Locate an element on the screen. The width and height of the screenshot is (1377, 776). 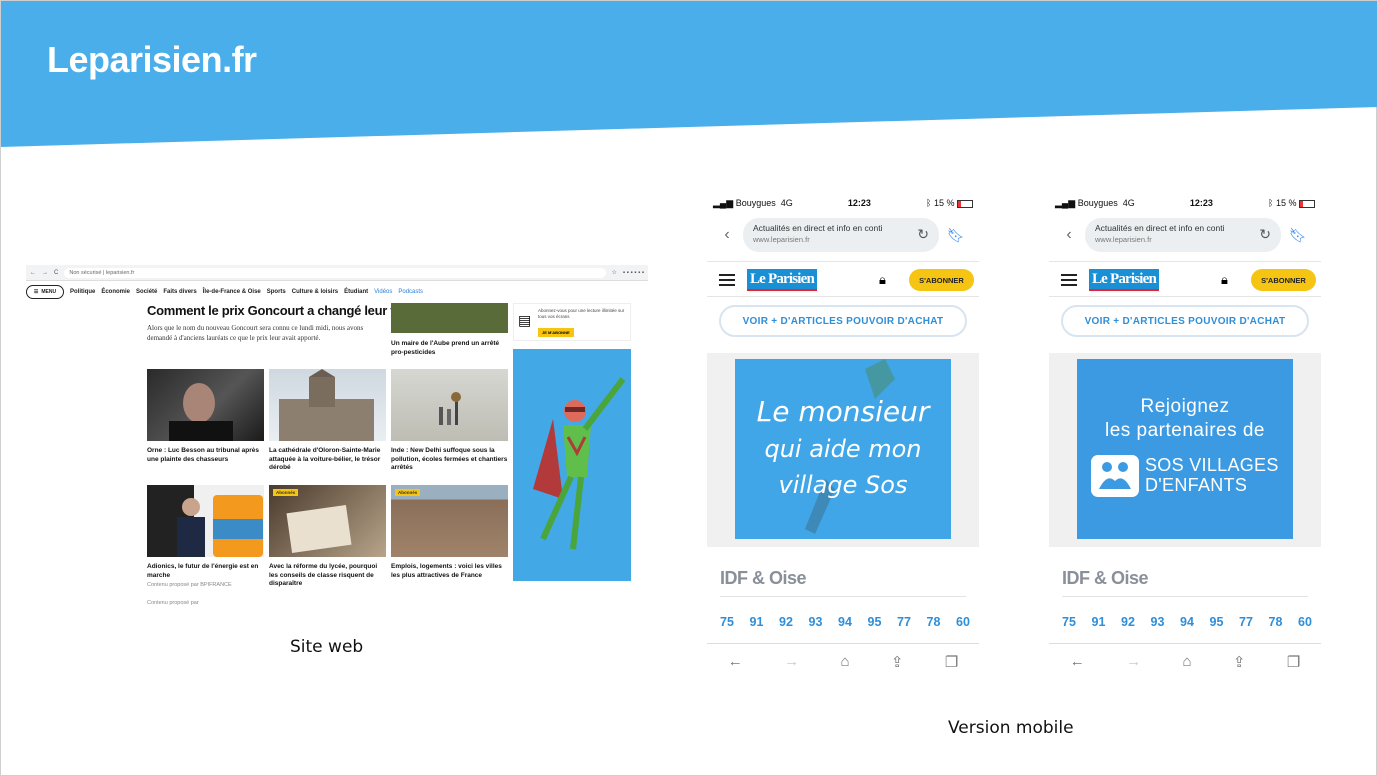
nav-faits-divers: Faits divers is located at coordinates (179, 292).